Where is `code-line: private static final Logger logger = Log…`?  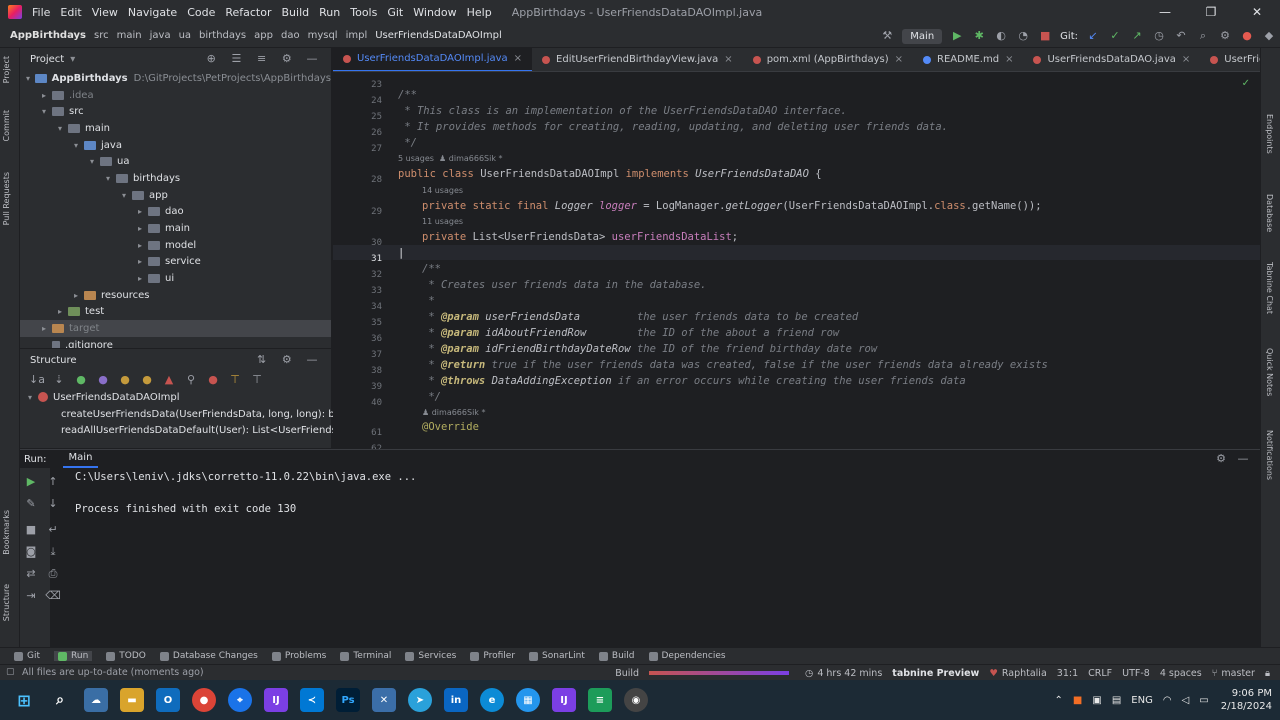 code-line: private static final Logger logger = Log… is located at coordinates (732, 206).